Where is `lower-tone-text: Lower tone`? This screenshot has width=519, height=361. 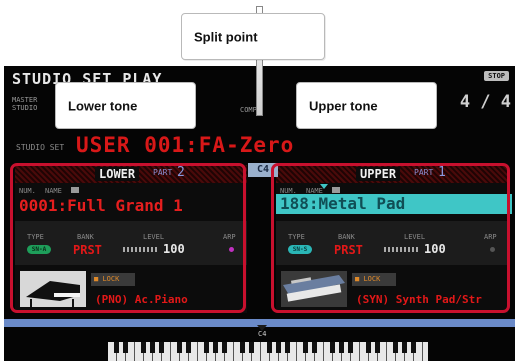 lower-tone-text: Lower tone is located at coordinates (103, 105).